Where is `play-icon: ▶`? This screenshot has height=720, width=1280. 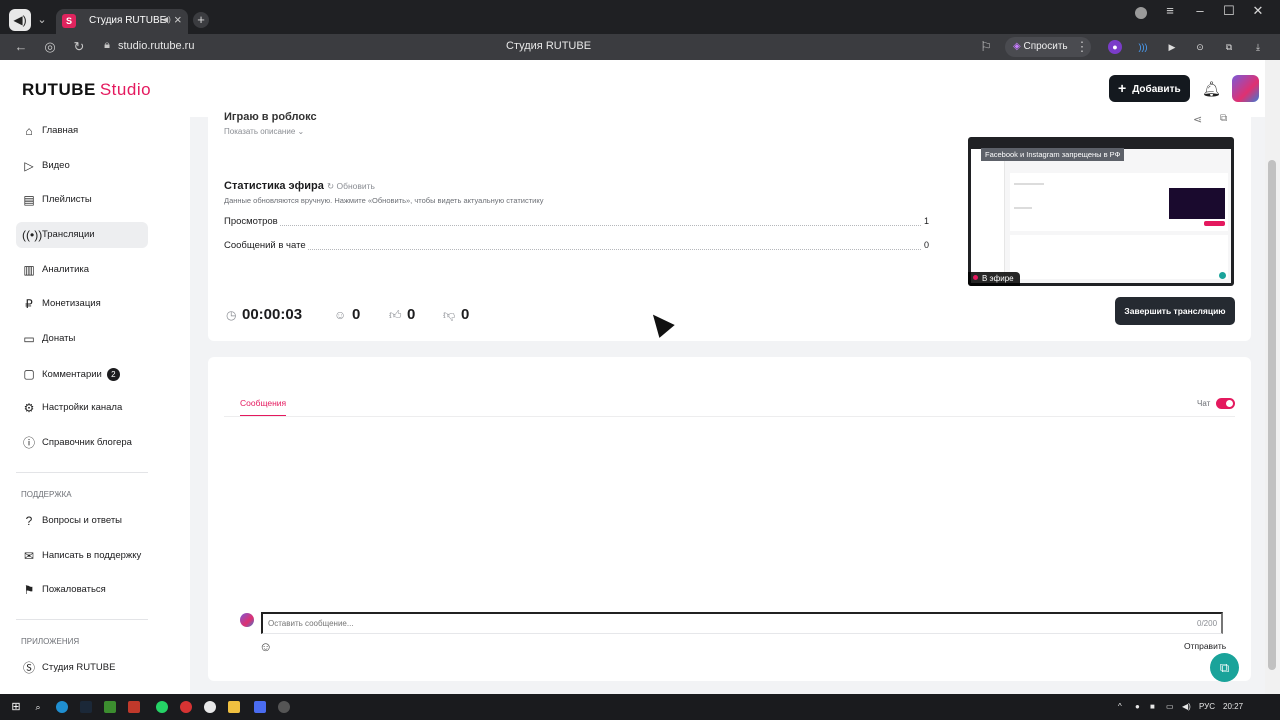 play-icon: ▶ is located at coordinates (1172, 47).